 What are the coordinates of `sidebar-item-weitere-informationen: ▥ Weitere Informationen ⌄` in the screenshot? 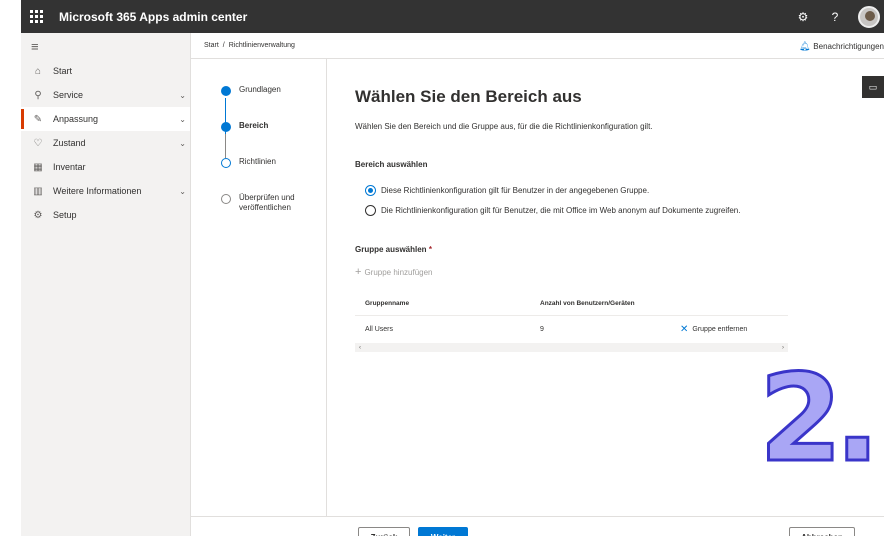 It's located at (105, 191).